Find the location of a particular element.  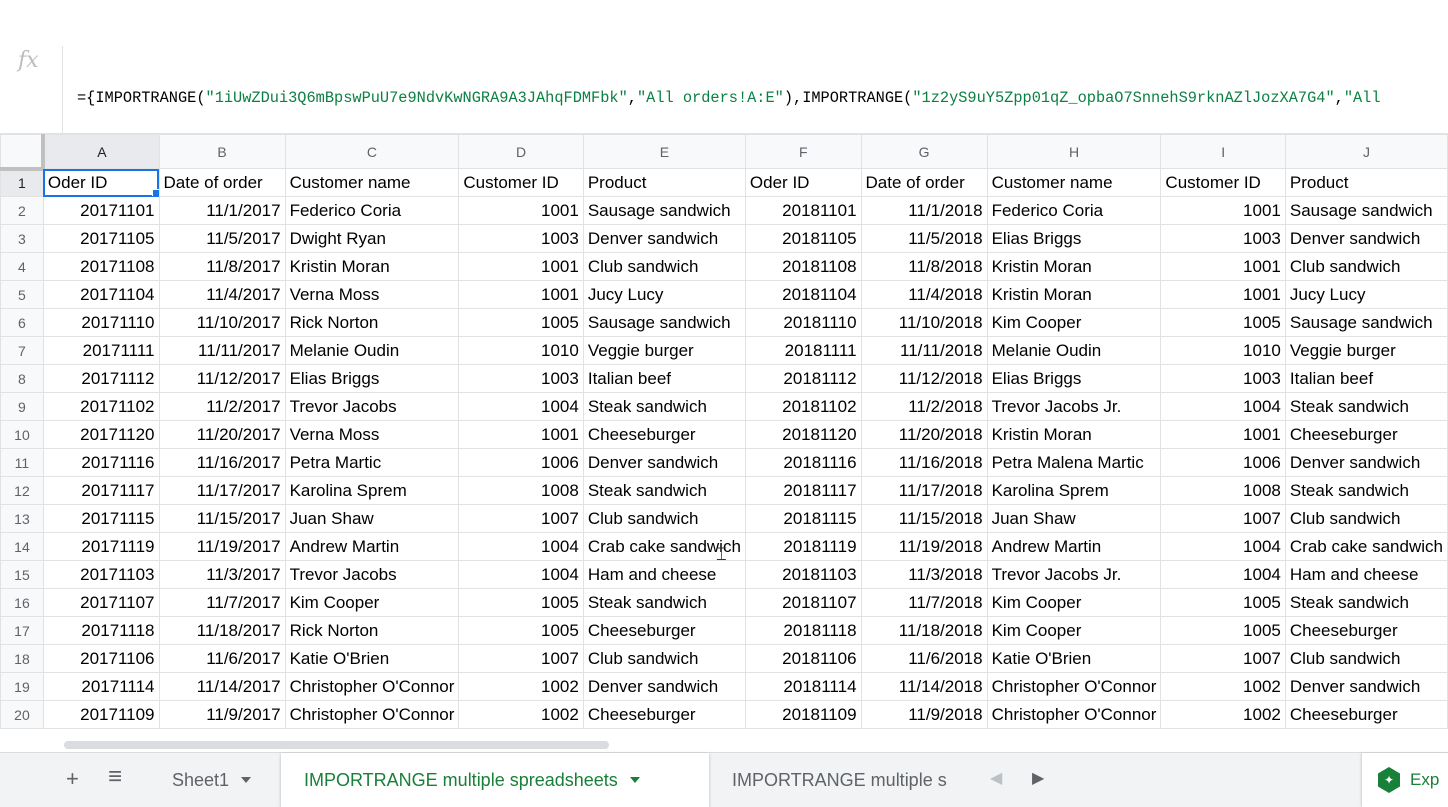

cell-j9: Steak sandwich is located at coordinates (1366, 406).